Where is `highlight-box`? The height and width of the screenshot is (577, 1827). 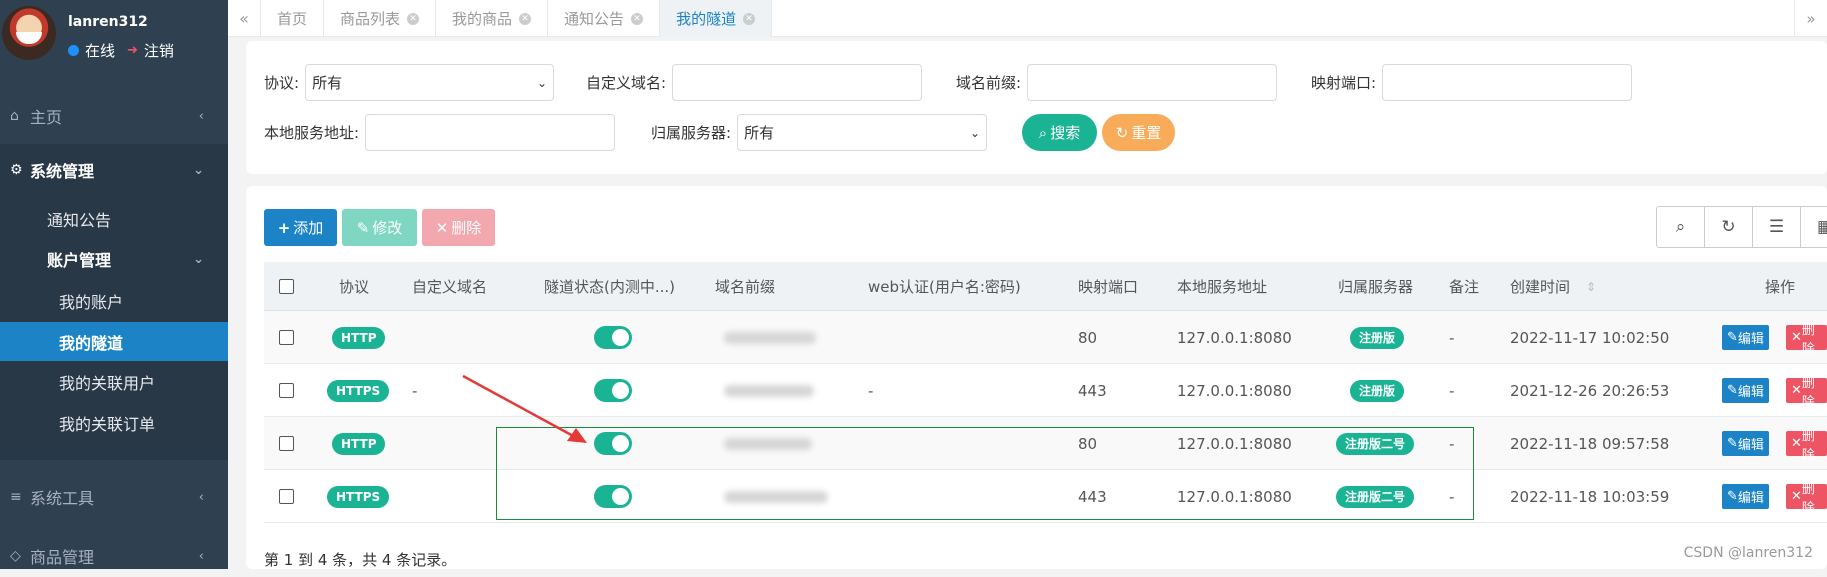 highlight-box is located at coordinates (985, 473).